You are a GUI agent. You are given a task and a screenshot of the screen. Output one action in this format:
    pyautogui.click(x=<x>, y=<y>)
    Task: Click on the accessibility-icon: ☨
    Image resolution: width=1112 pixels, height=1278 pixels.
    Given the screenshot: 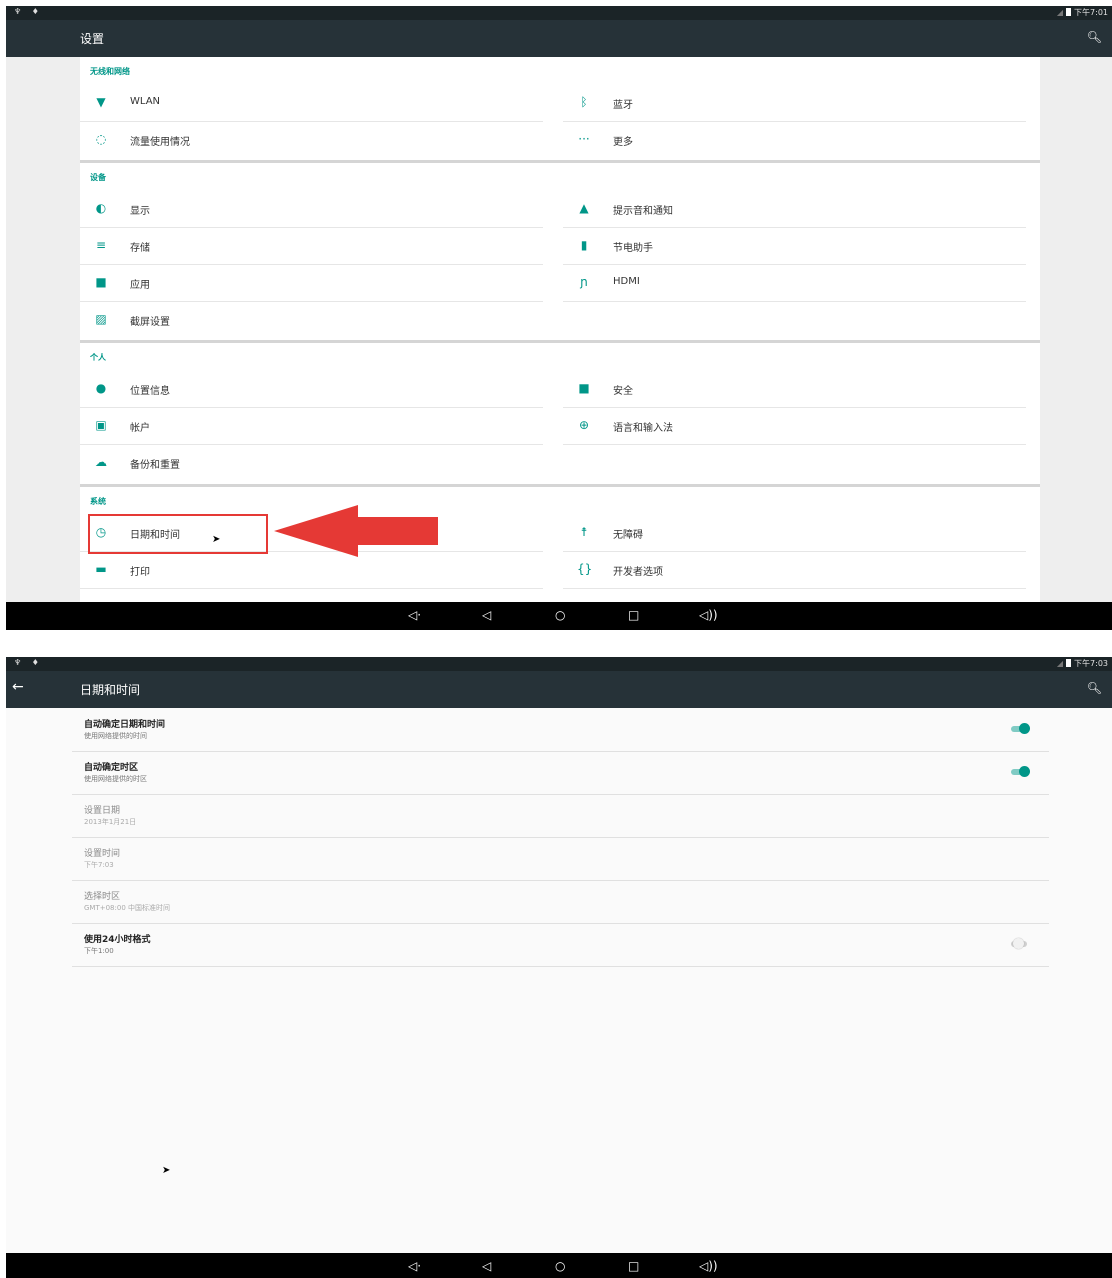 What is the action you would take?
    pyautogui.click(x=584, y=532)
    